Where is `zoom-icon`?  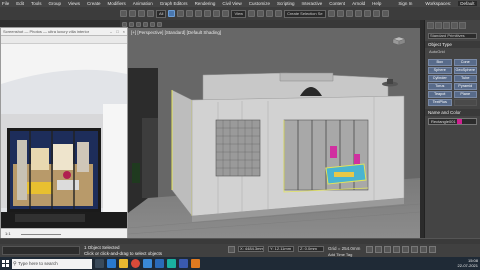
zoom-icon is located at coordinates (414, 249).